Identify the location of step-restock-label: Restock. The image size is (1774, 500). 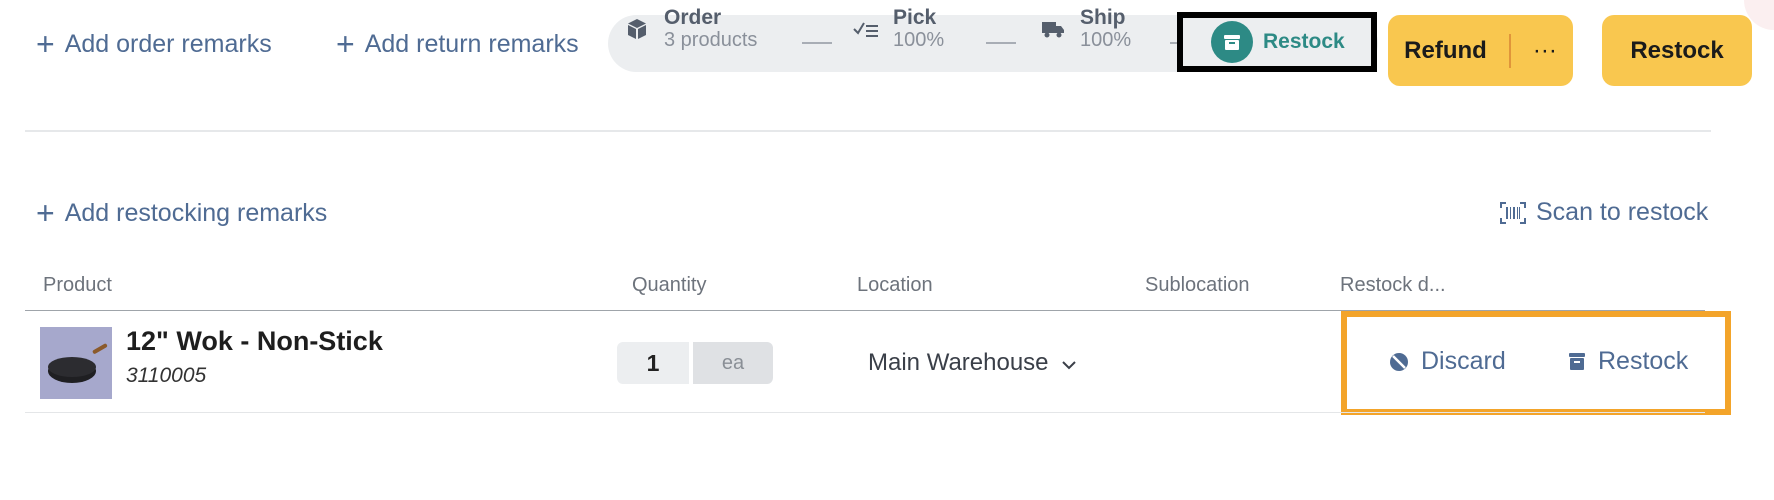
(1304, 41).